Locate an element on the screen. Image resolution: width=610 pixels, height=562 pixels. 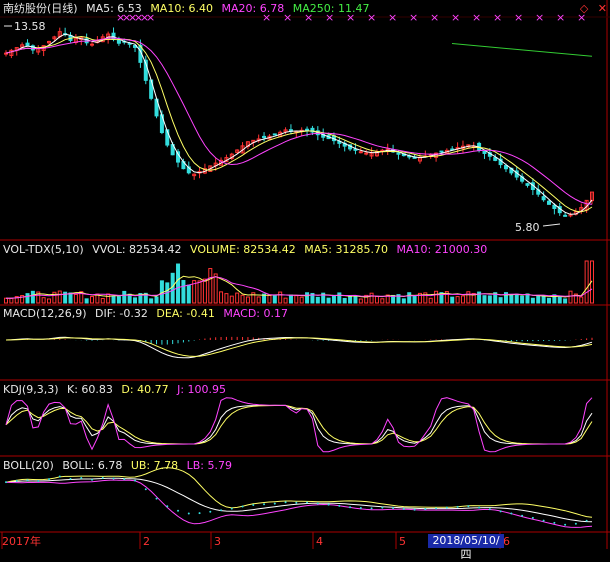
low-price-arrow is located at coordinates (551, 225).